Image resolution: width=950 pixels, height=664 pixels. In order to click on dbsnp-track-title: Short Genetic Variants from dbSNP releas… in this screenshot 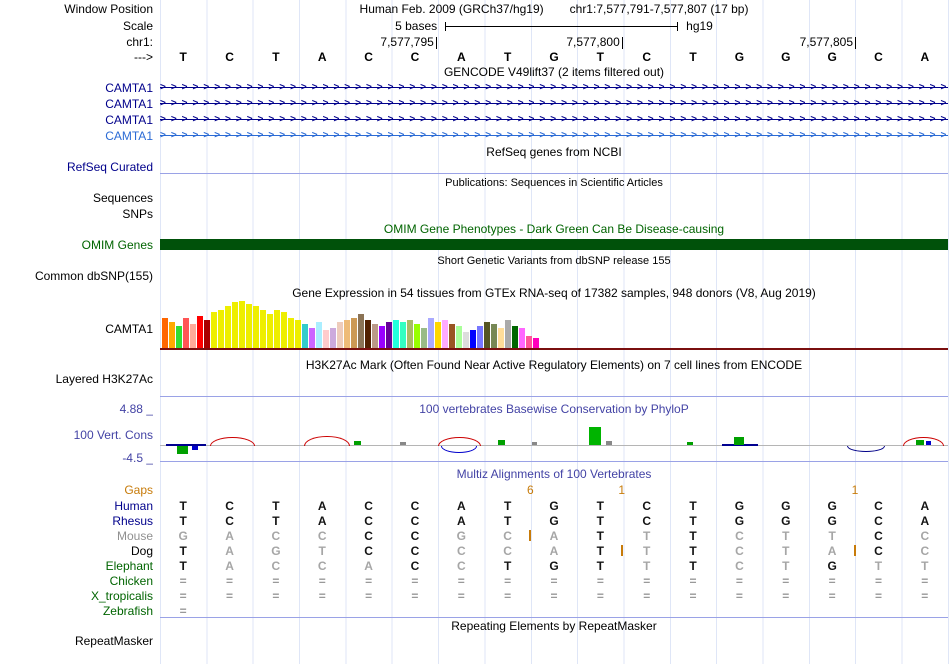, I will do `click(554, 261)`.